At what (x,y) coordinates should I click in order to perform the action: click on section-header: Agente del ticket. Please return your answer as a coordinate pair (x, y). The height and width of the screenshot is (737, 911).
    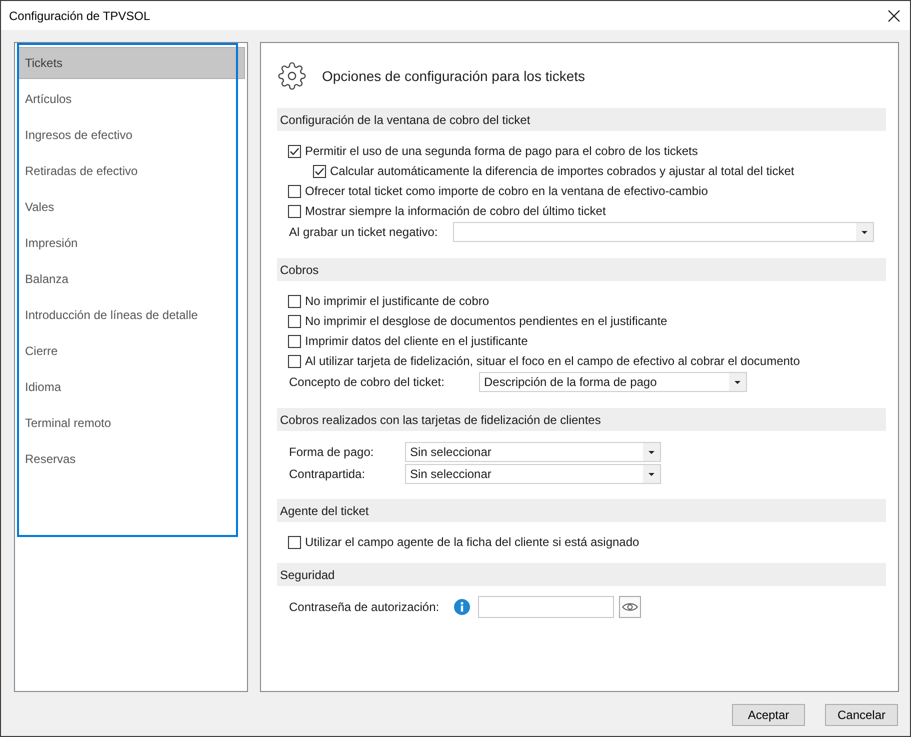
    Looking at the image, I should click on (581, 510).